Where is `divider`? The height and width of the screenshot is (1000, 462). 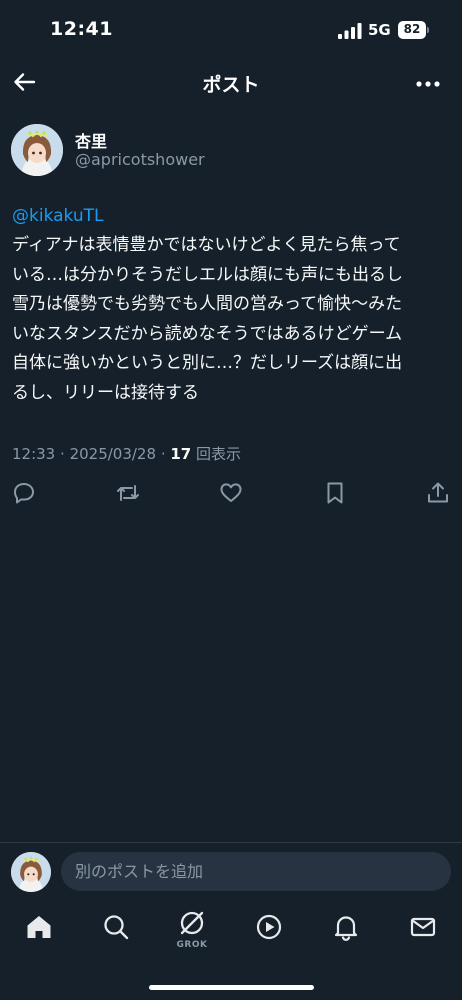
divider is located at coordinates (231, 842).